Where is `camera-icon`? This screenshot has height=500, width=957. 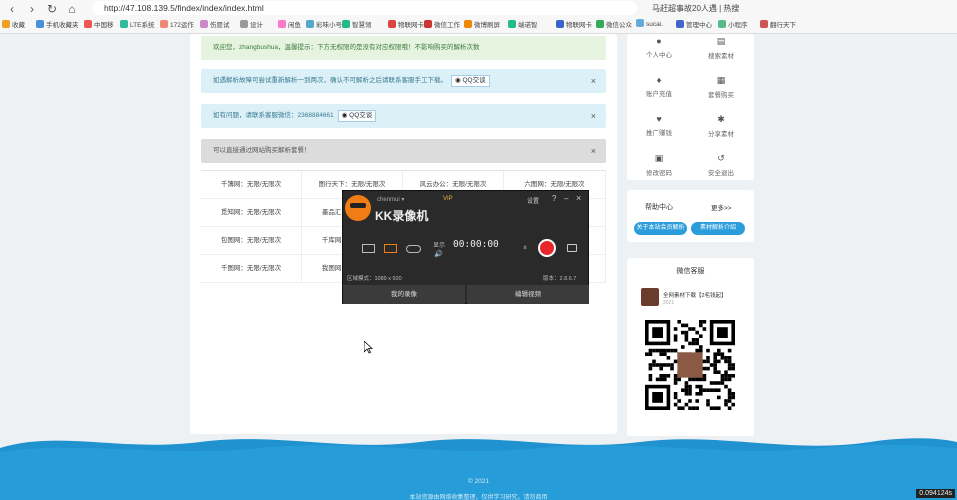
camera-icon is located at coordinates (572, 248).